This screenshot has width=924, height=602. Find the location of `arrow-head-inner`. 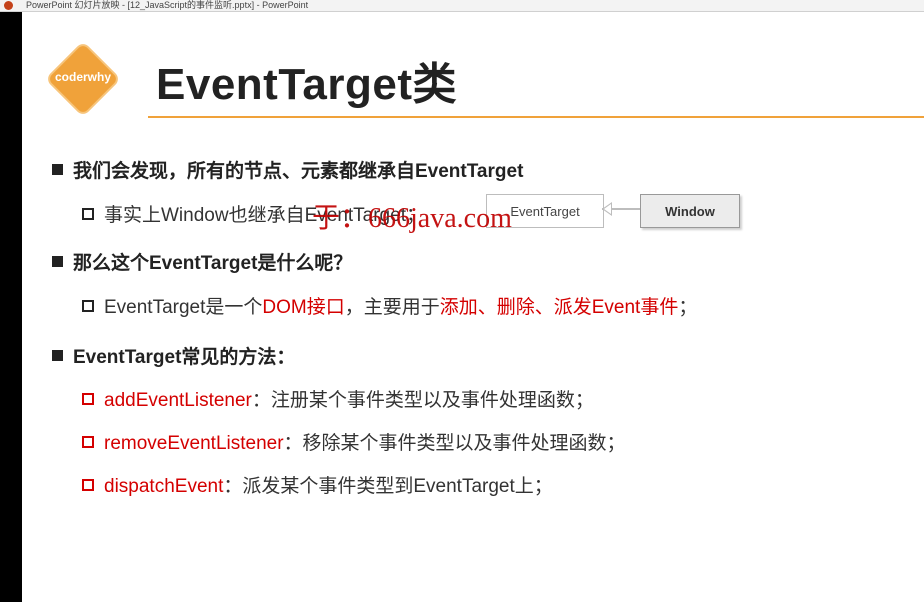

arrow-head-inner is located at coordinates (607, 209).